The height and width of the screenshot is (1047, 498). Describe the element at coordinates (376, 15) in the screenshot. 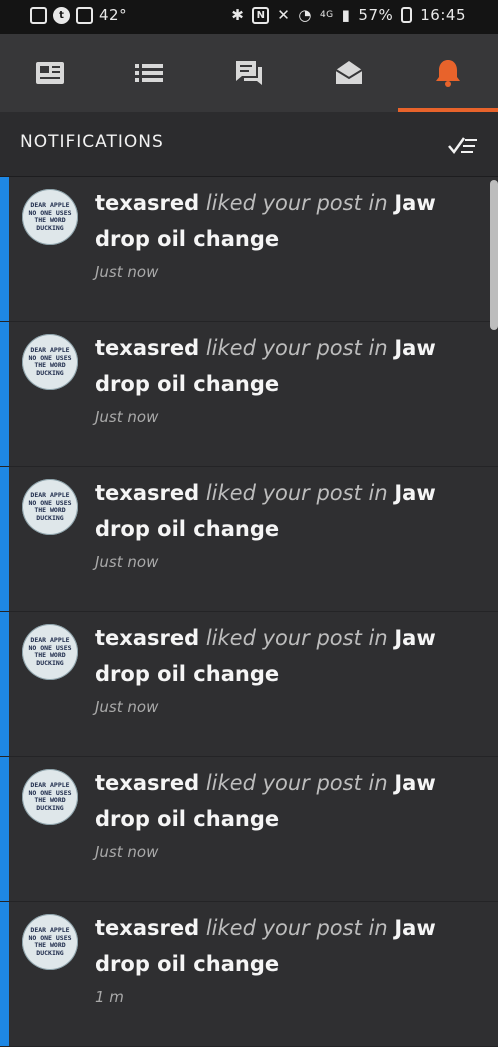

I see `battery-percent: 57%` at that location.